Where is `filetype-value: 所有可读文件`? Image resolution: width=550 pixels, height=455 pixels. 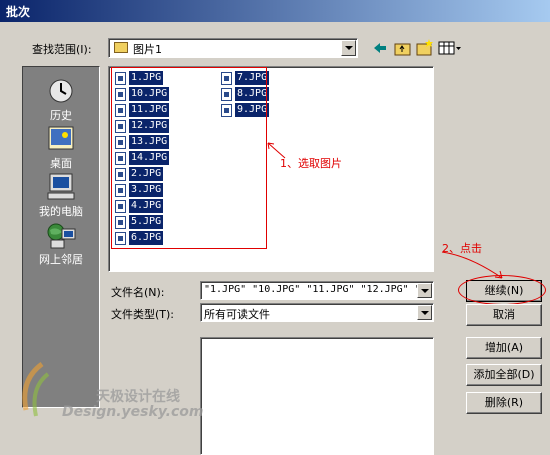
filetype-value: 所有可读文件 is located at coordinates (237, 314).